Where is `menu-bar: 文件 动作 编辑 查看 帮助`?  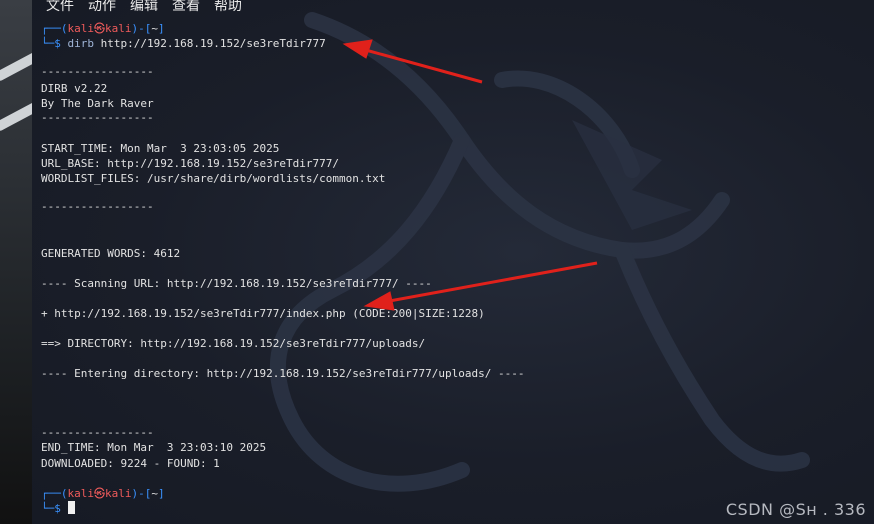 menu-bar: 文件 动作 编辑 查看 帮助 is located at coordinates (144, 7).